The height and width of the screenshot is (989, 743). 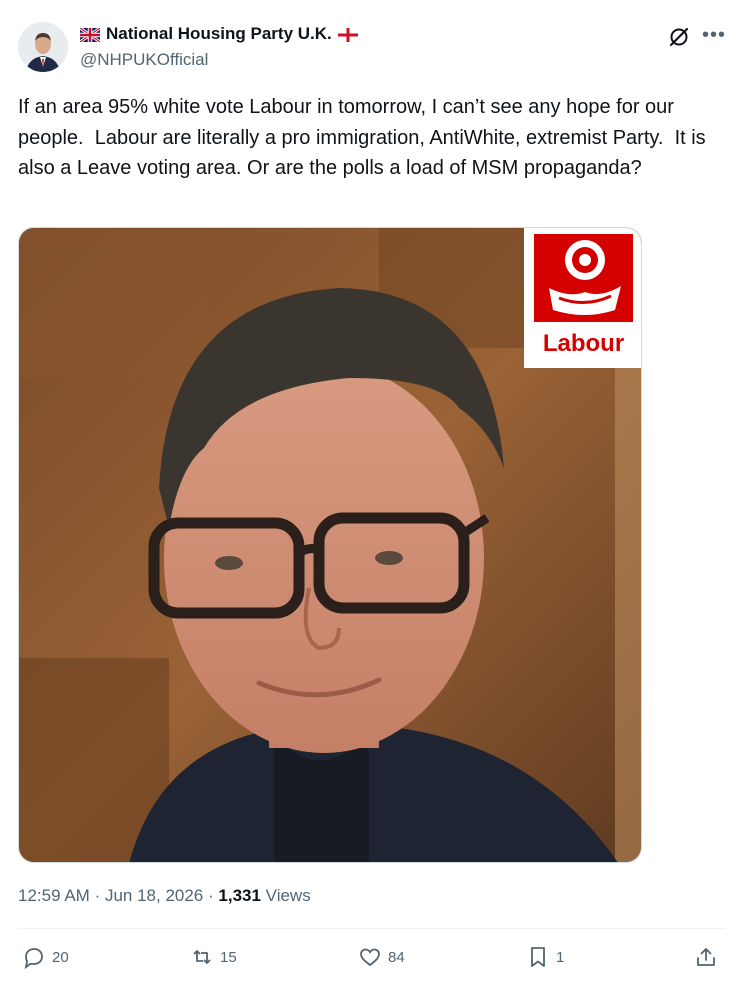 What do you see at coordinates (381, 957) in the screenshot?
I see `like-button: 84` at bounding box center [381, 957].